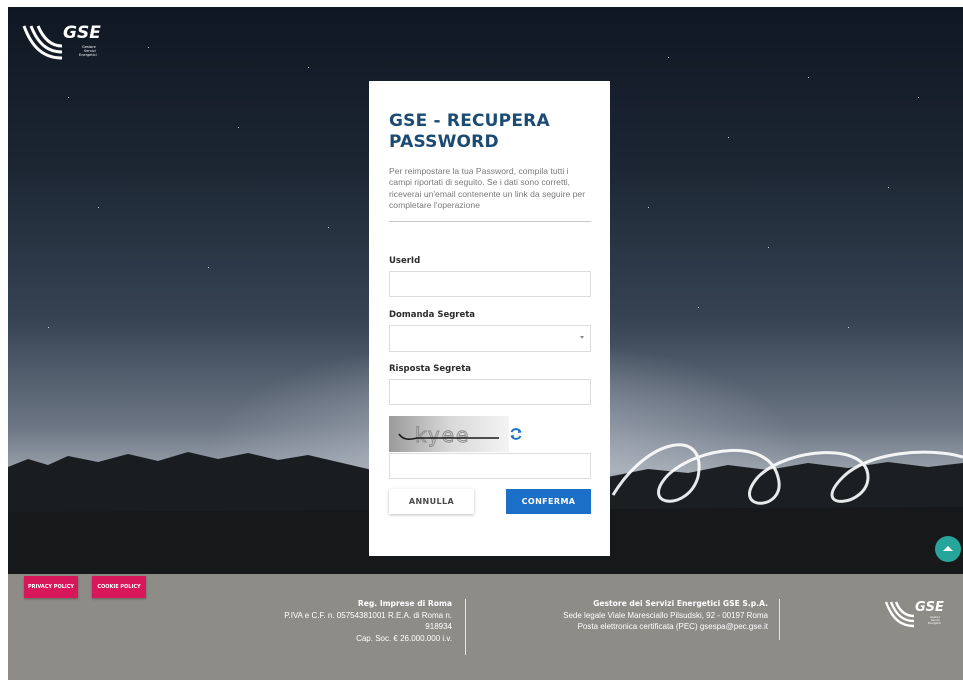 The image size is (963, 680). What do you see at coordinates (516, 434) in the screenshot?
I see `refresh-icon` at bounding box center [516, 434].